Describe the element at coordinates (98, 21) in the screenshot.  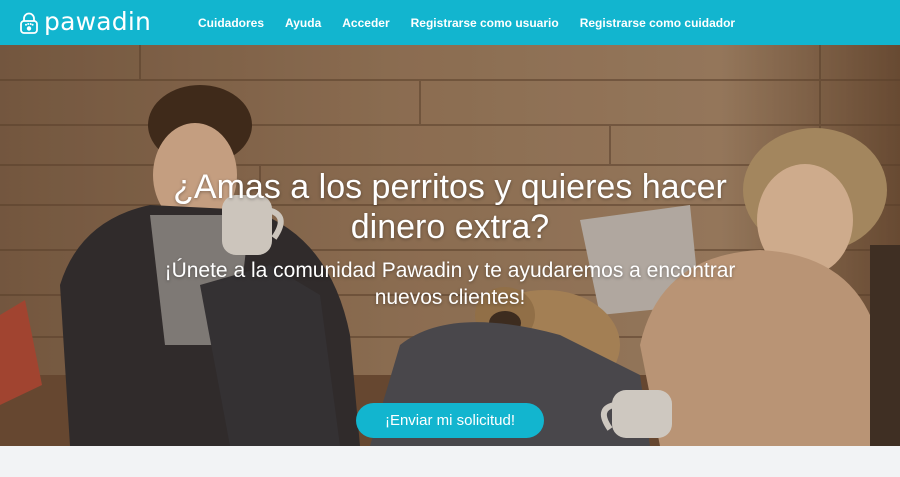
I see `brand-name: pawadin` at that location.